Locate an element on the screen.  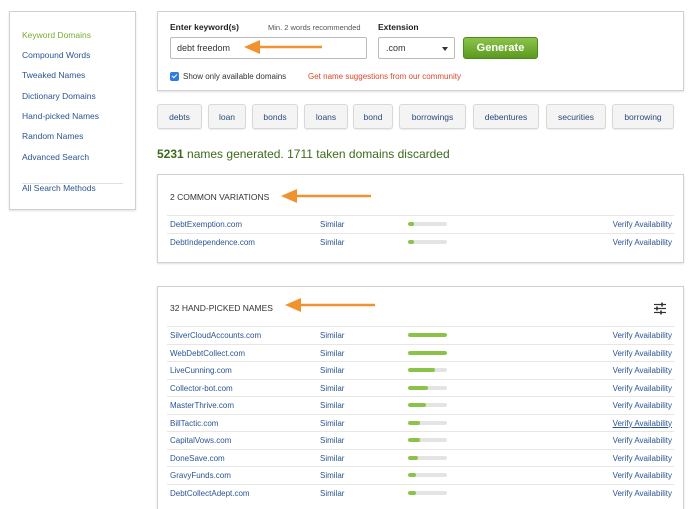
tag-securities: securities is located at coordinates (576, 116).